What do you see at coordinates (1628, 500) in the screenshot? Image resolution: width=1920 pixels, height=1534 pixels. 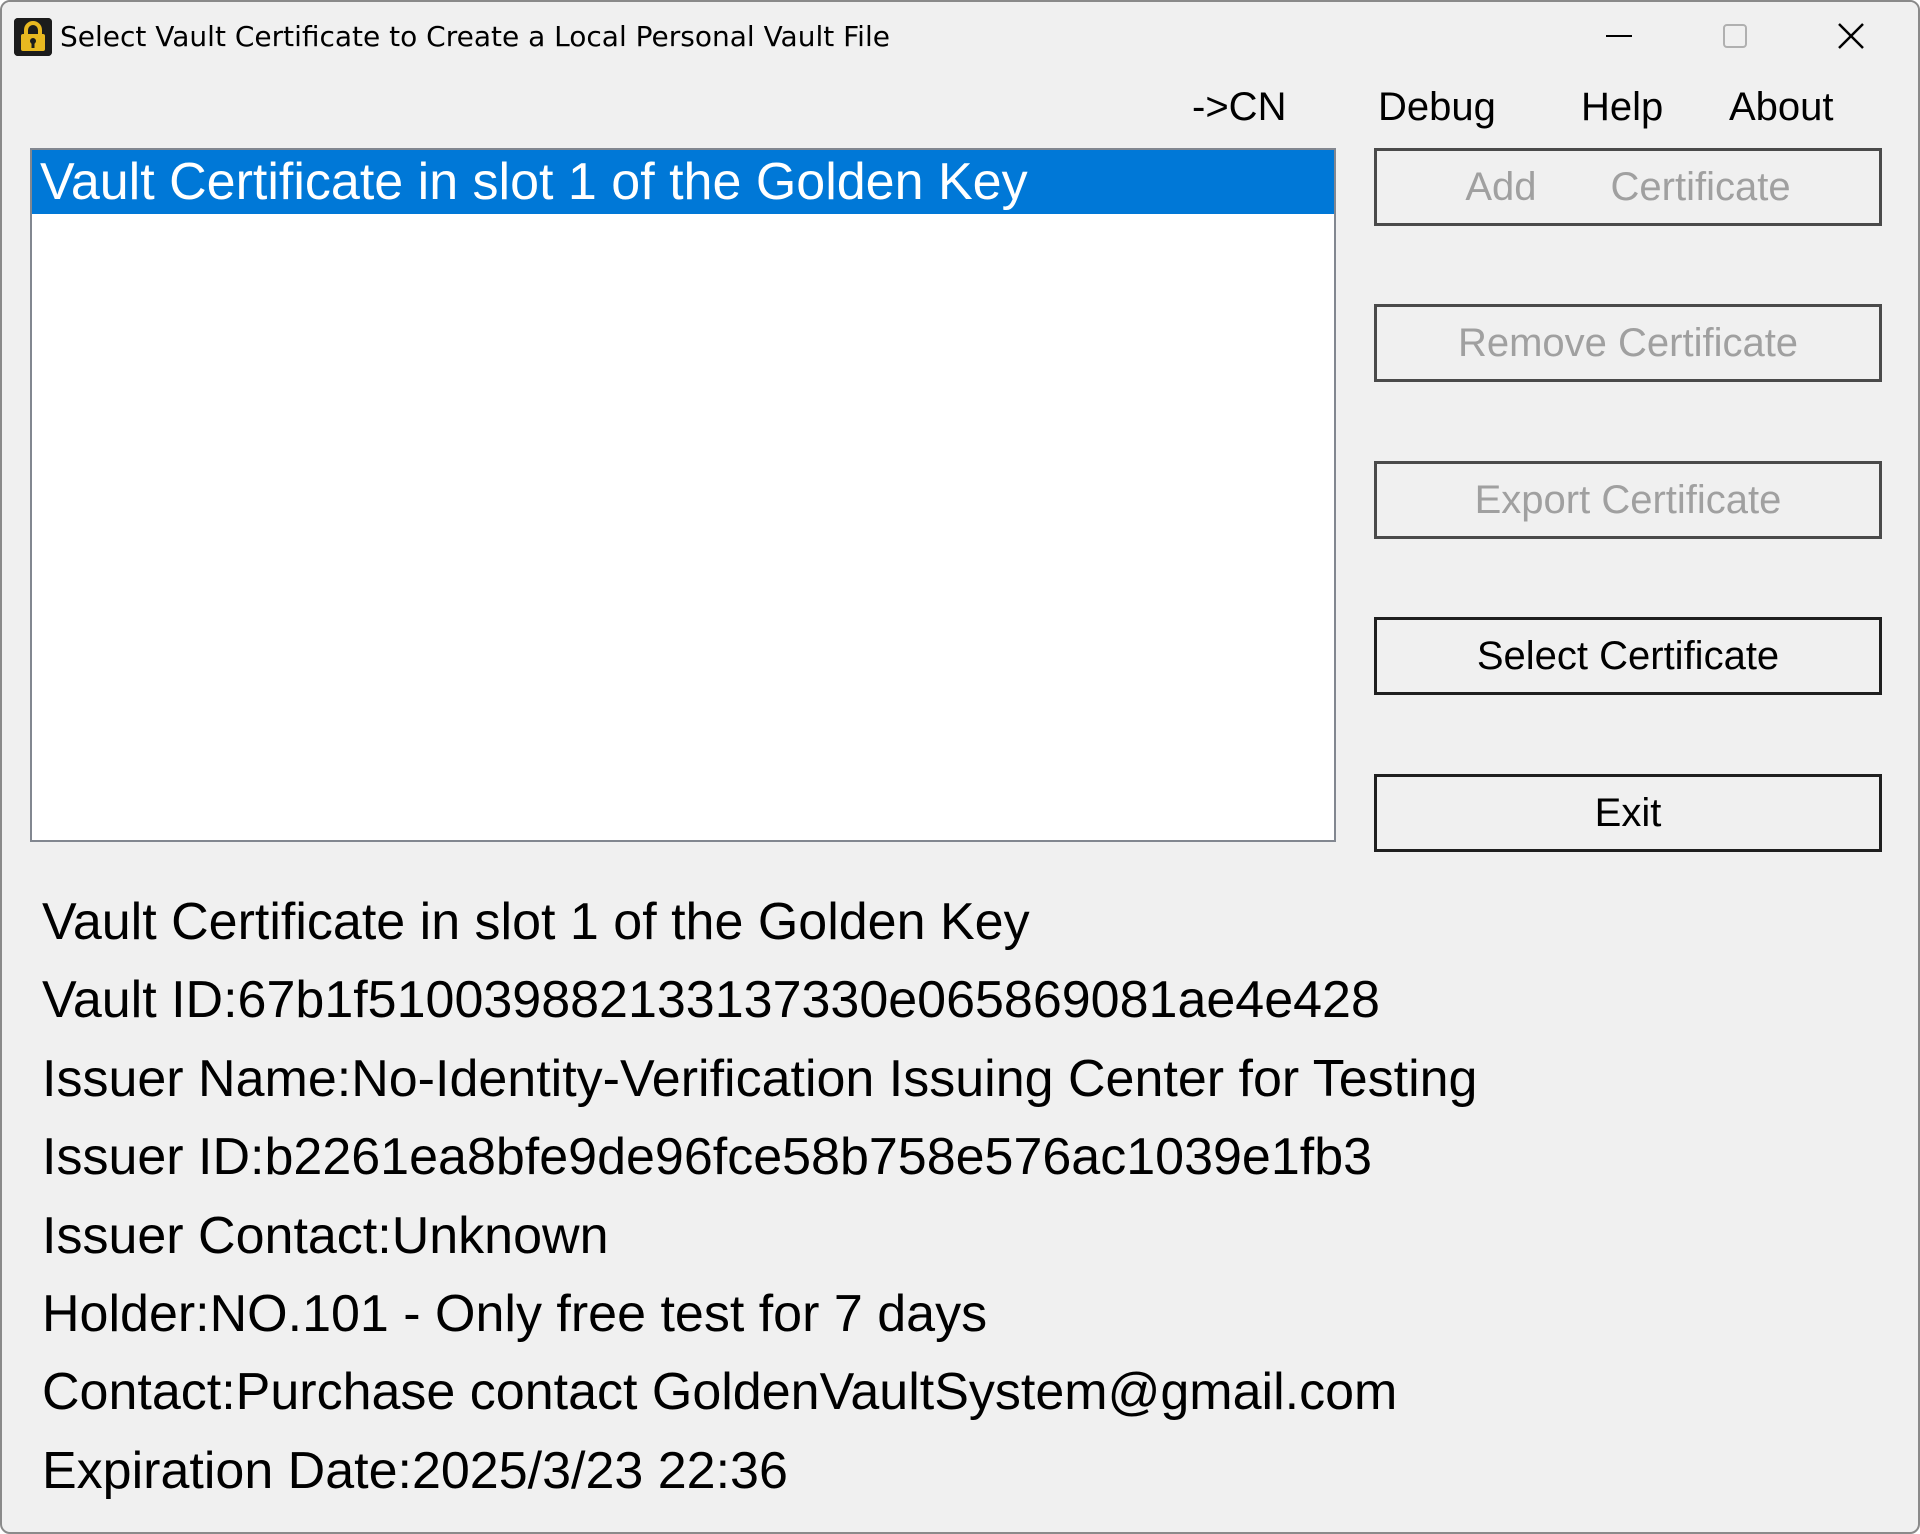 I see `export-certificate-button: Export Certificate` at bounding box center [1628, 500].